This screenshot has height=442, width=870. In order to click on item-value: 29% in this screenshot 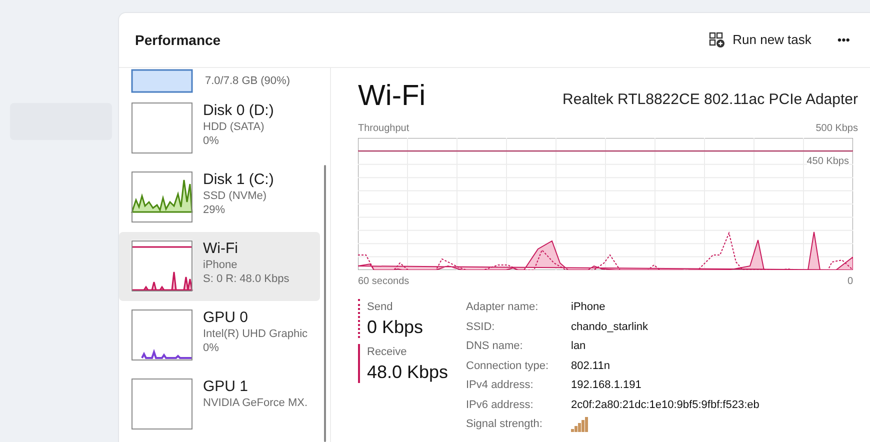, I will do `click(214, 211)`.